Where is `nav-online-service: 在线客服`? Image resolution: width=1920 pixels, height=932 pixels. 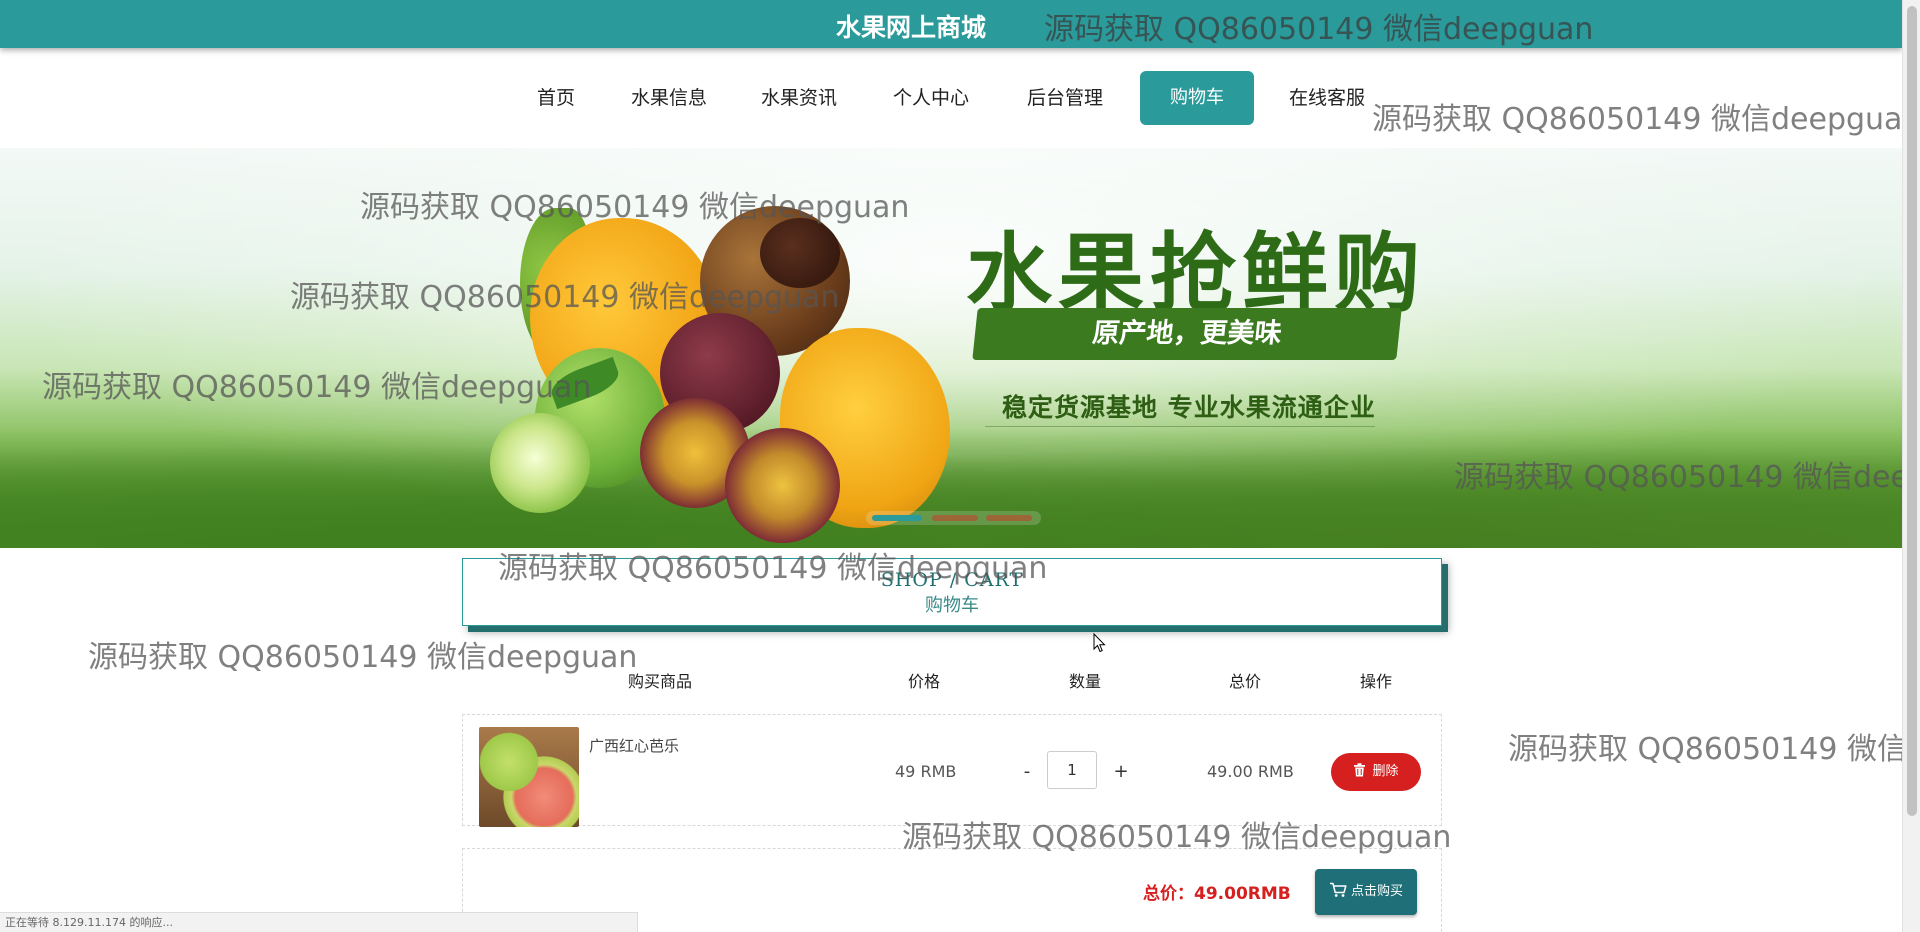 nav-online-service: 在线客服 is located at coordinates (1327, 98).